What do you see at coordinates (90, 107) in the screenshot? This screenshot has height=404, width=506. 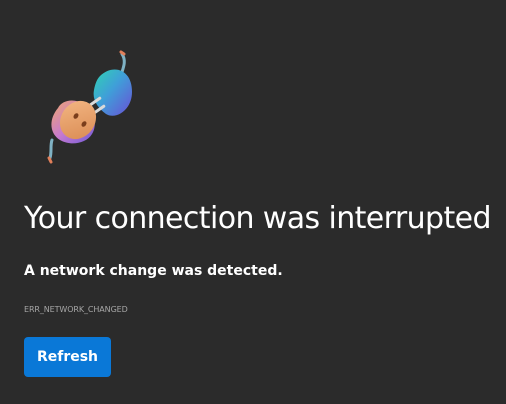 I see `unplugged-plug-icon` at bounding box center [90, 107].